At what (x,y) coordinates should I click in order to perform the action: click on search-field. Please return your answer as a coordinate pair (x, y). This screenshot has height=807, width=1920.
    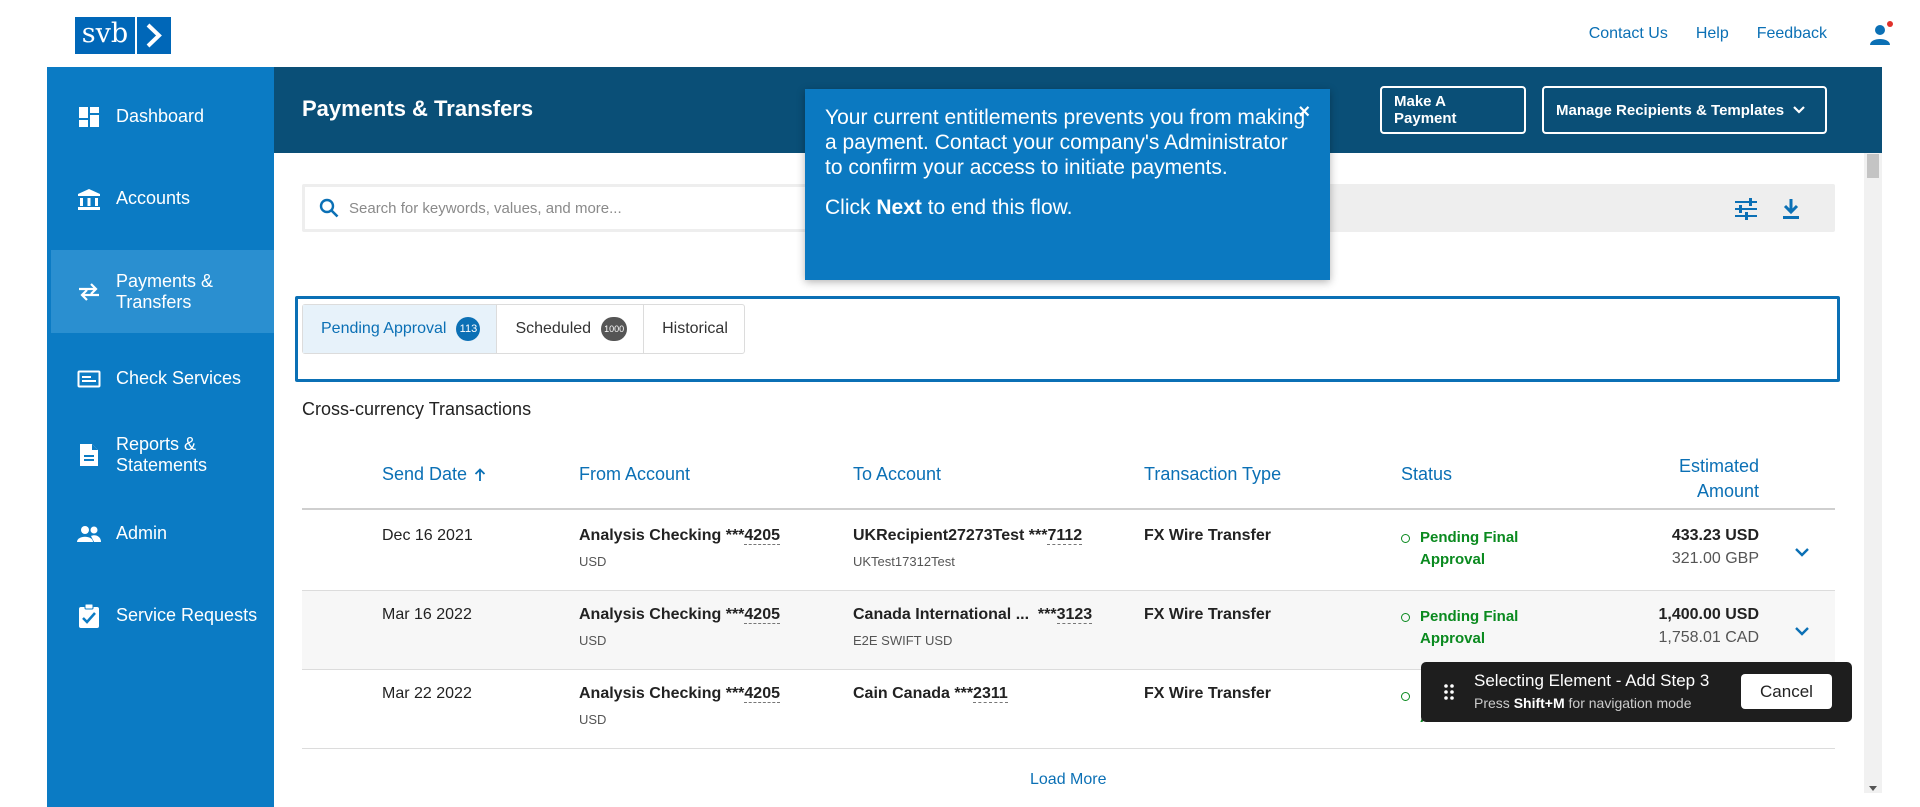
    Looking at the image, I should click on (565, 208).